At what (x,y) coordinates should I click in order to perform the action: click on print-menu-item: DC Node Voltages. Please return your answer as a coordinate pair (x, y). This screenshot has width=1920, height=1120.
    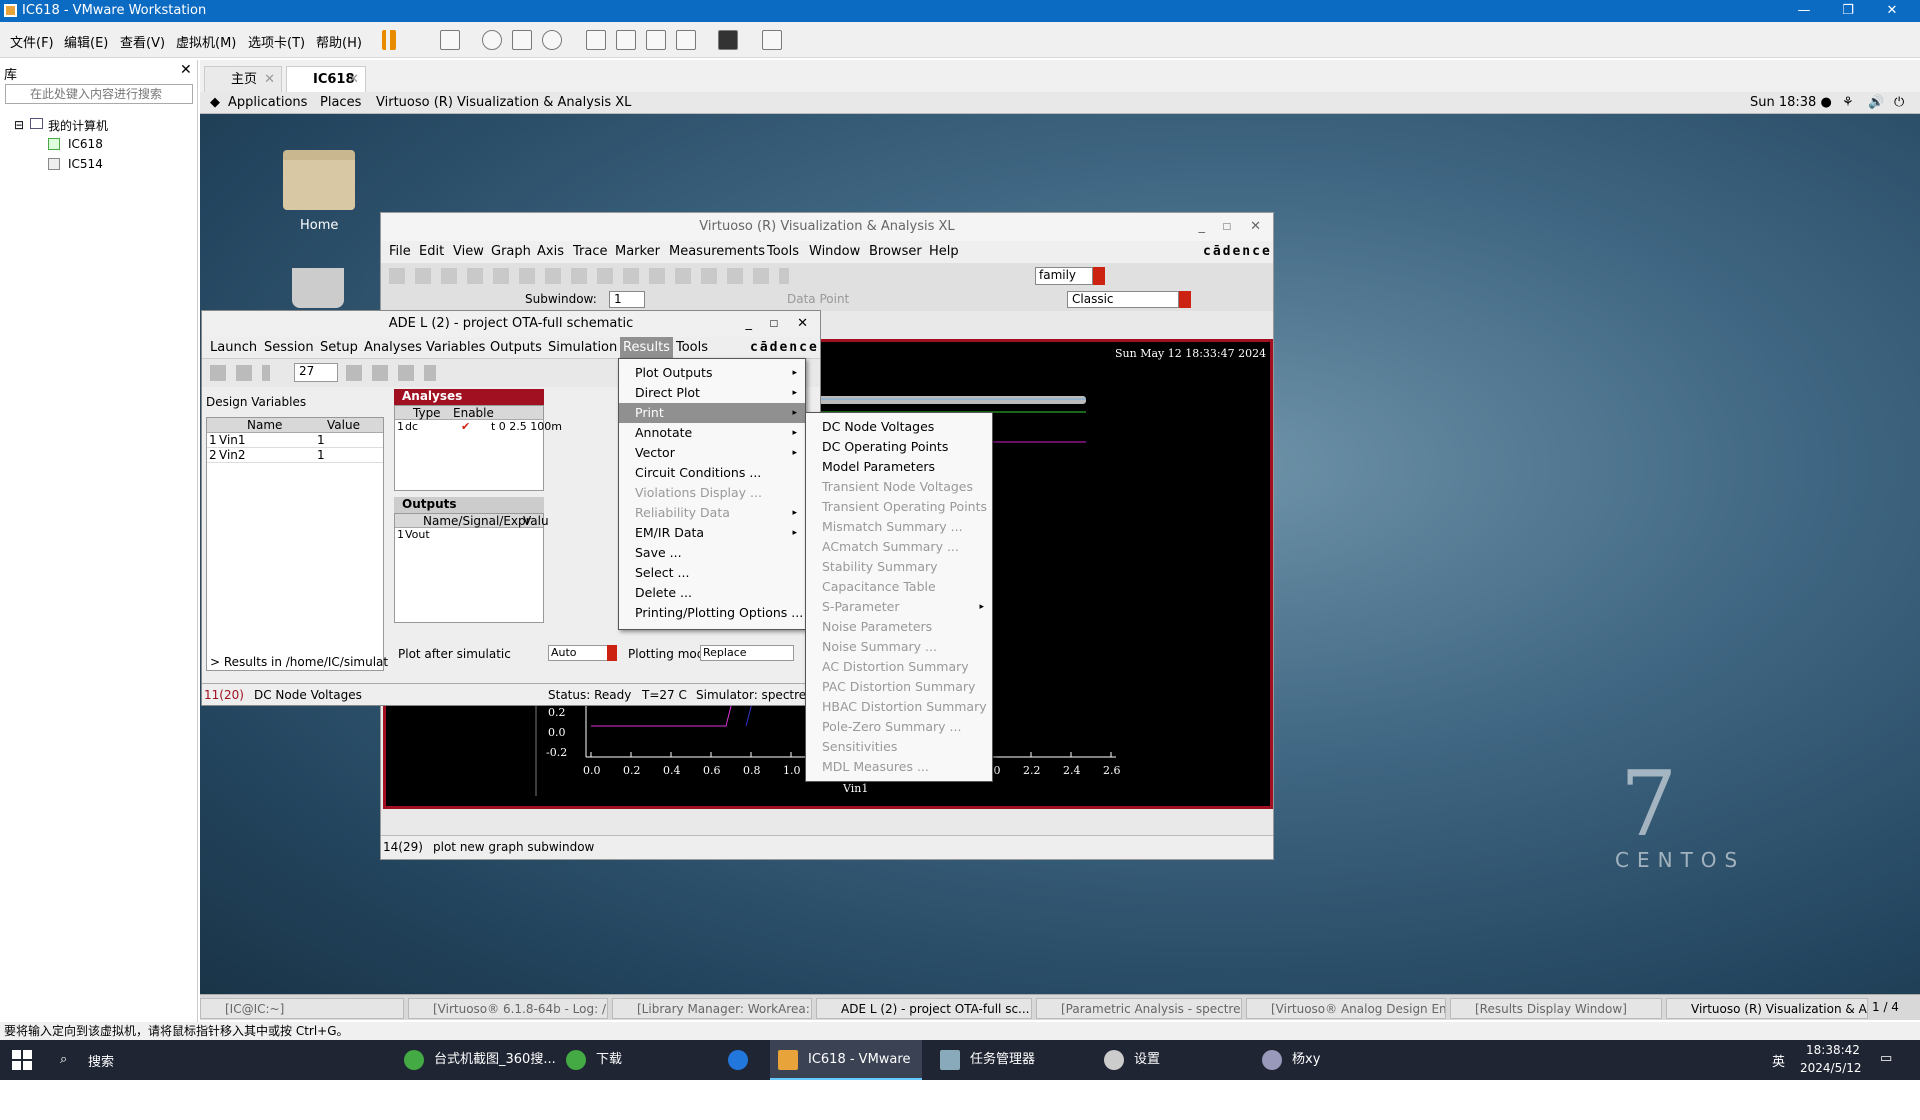
    Looking at the image, I should click on (899, 427).